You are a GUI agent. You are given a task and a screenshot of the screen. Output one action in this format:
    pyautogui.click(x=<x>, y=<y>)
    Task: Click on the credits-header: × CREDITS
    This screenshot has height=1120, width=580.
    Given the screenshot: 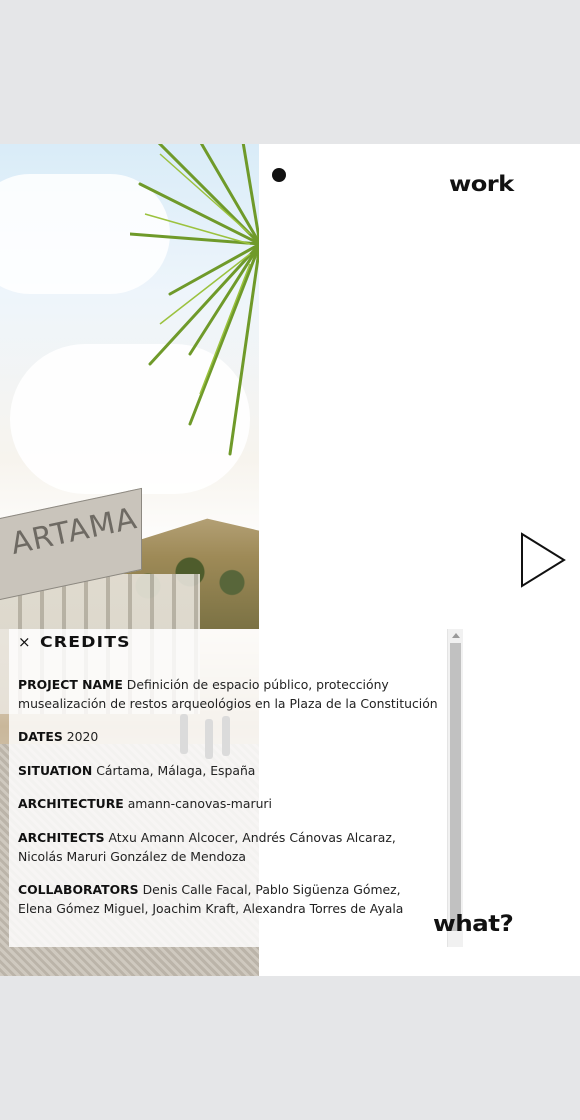 What is the action you would take?
    pyautogui.click(x=74, y=642)
    